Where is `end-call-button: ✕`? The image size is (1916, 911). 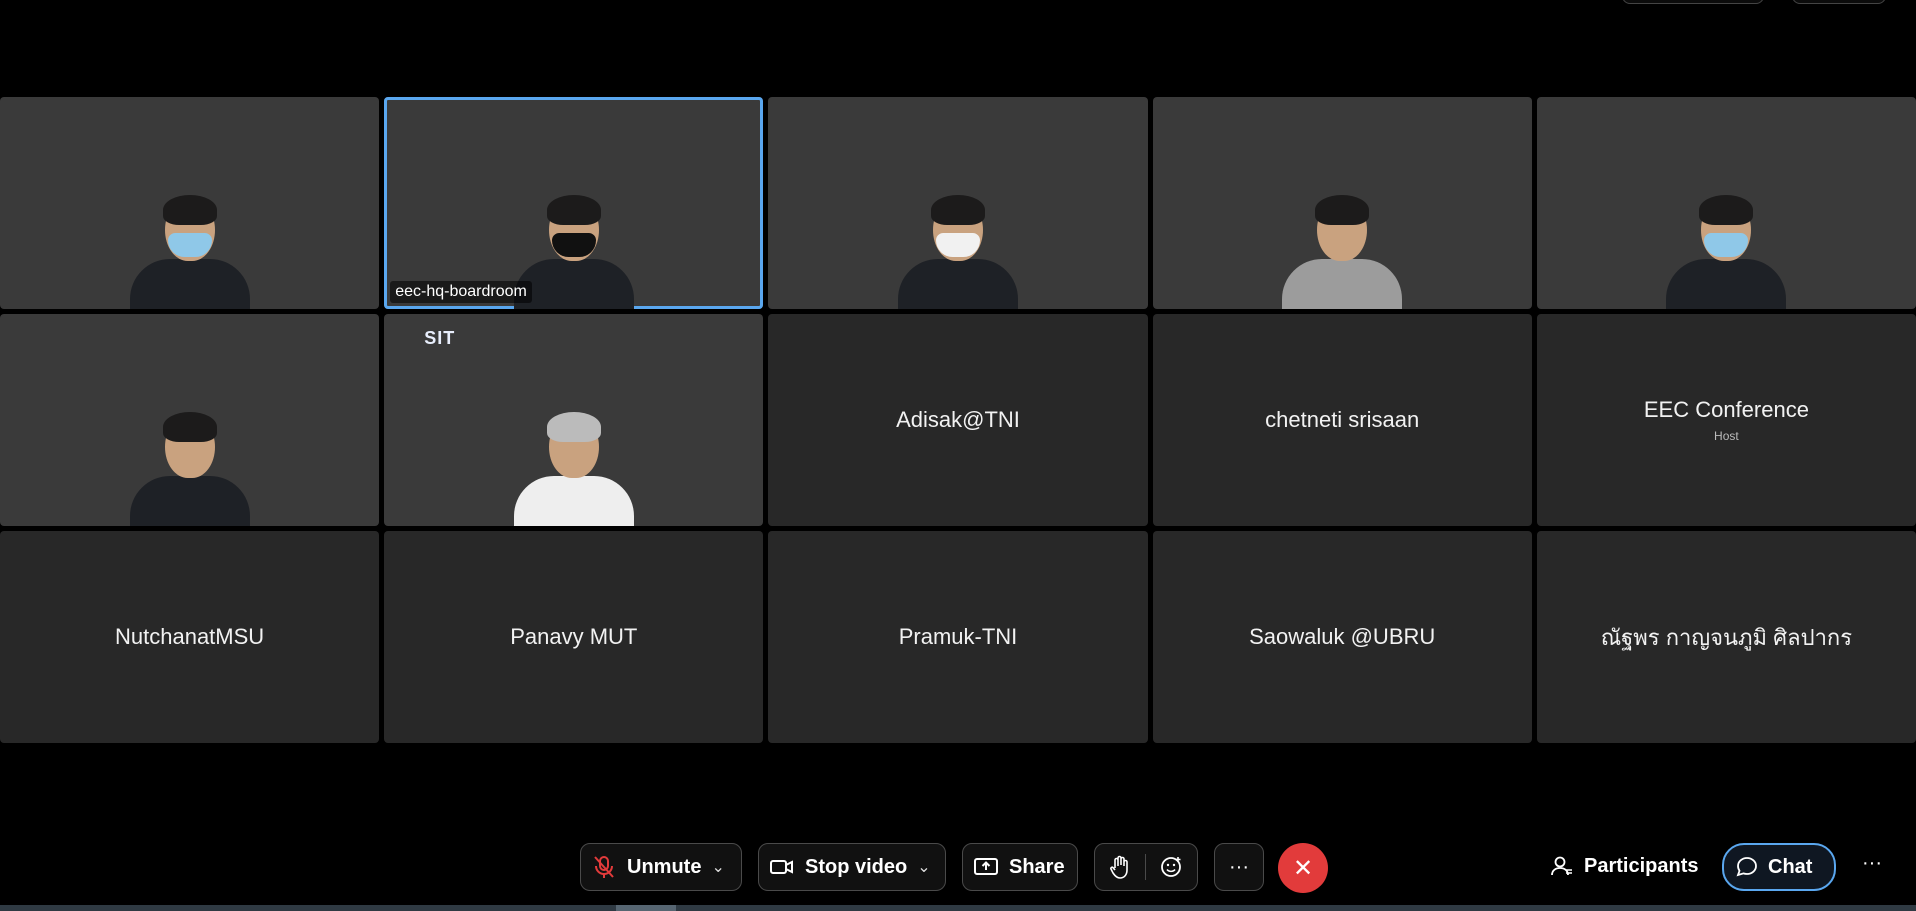
end-call-button: ✕ is located at coordinates (1303, 868).